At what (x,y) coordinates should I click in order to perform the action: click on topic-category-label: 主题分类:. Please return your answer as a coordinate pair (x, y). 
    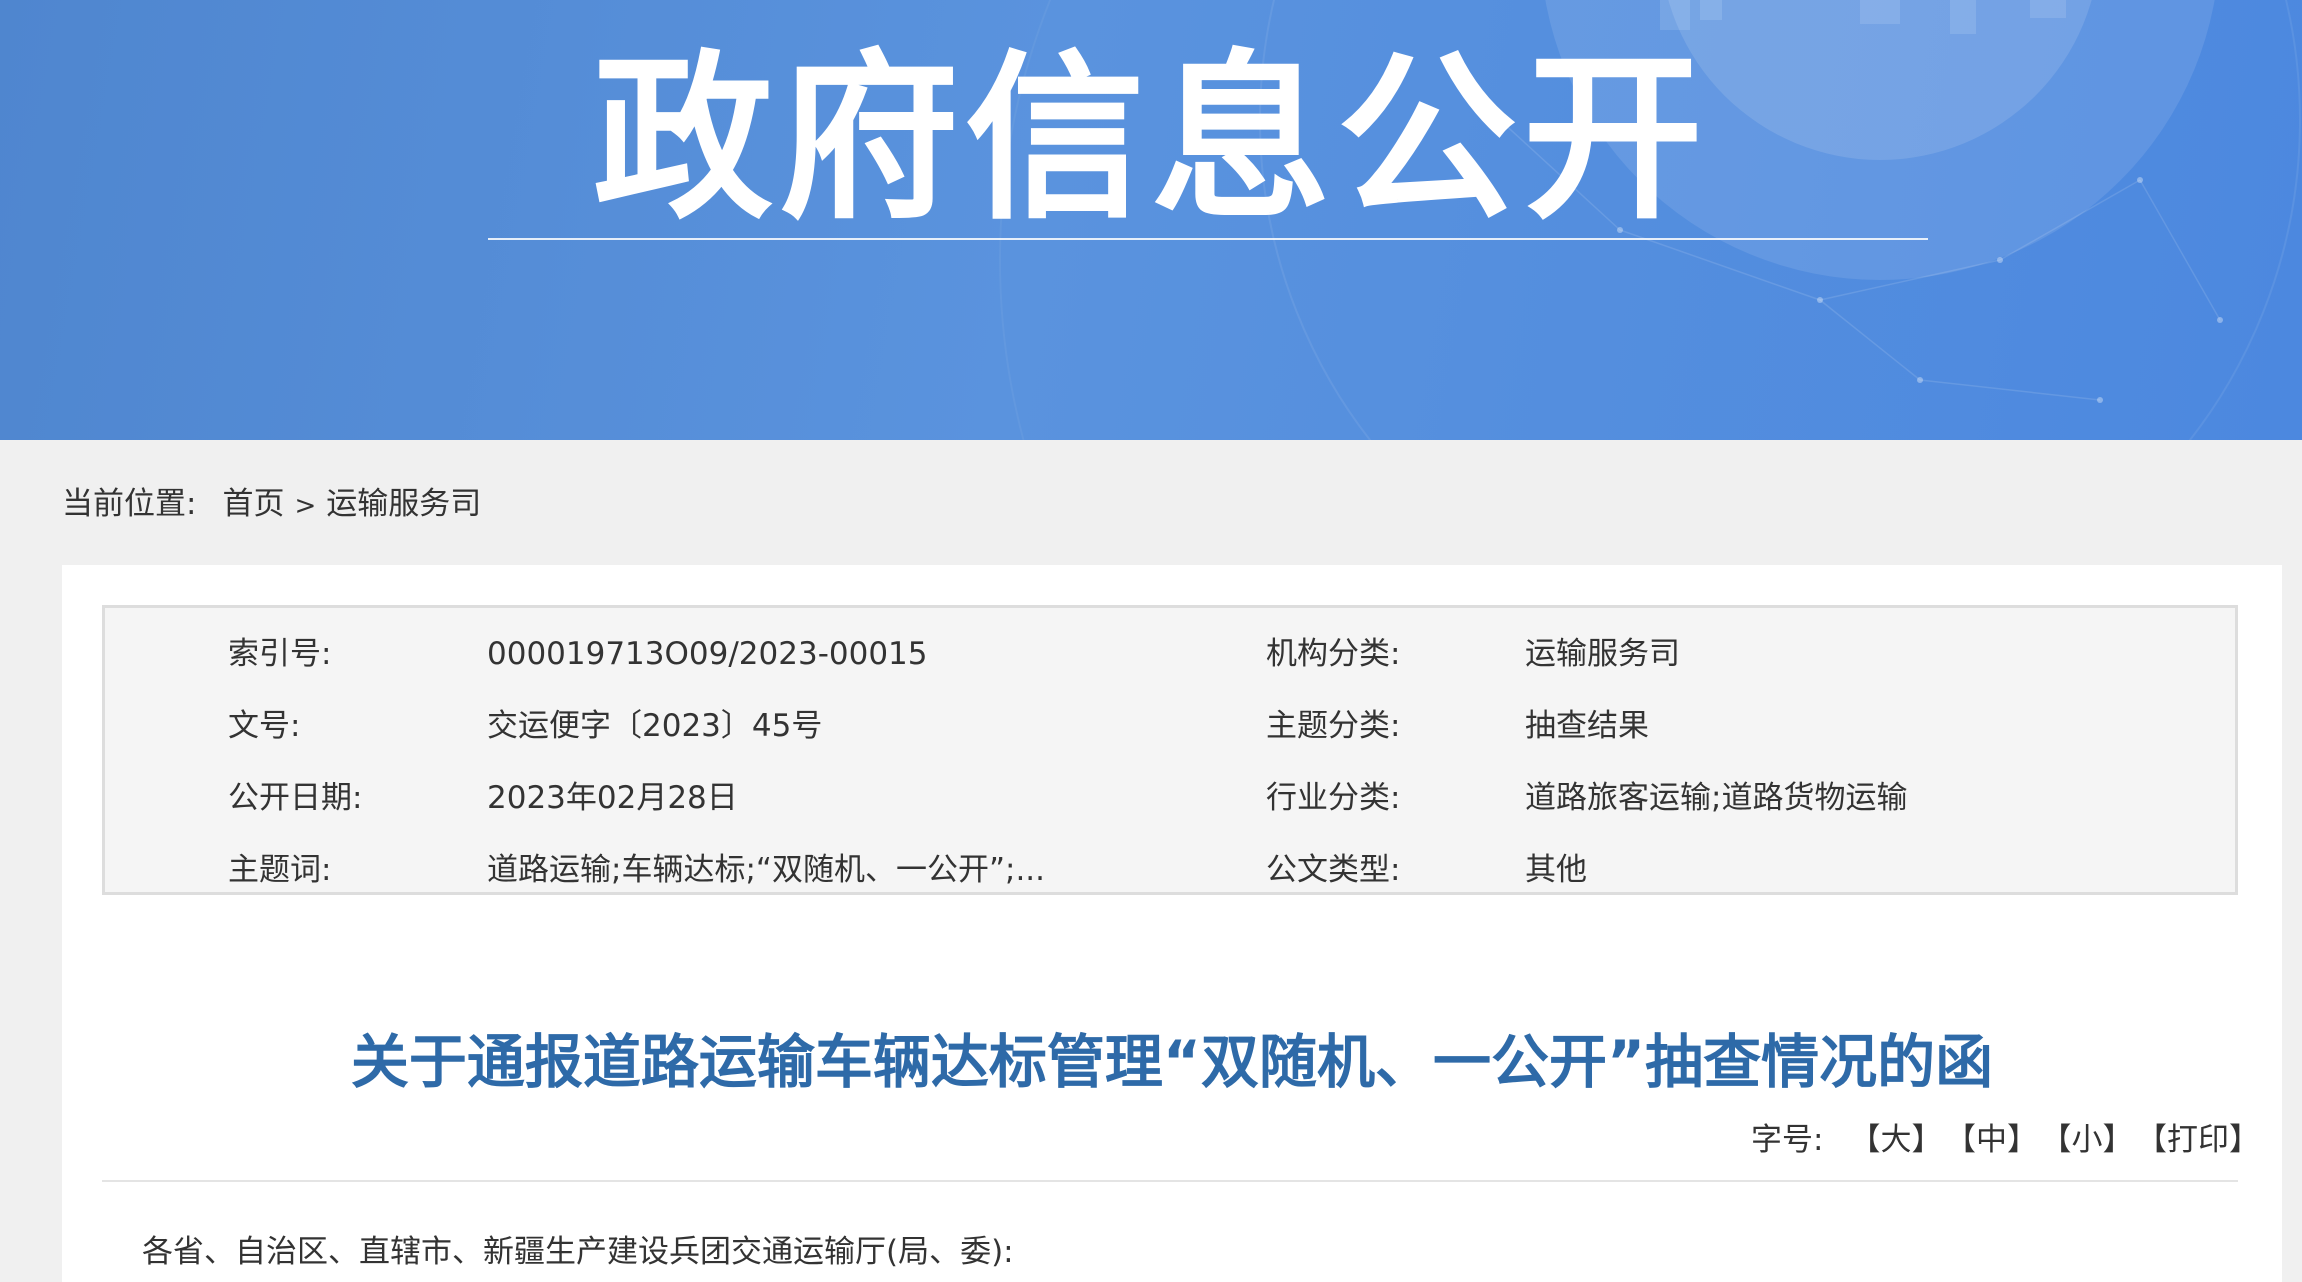
    Looking at the image, I should click on (1333, 726).